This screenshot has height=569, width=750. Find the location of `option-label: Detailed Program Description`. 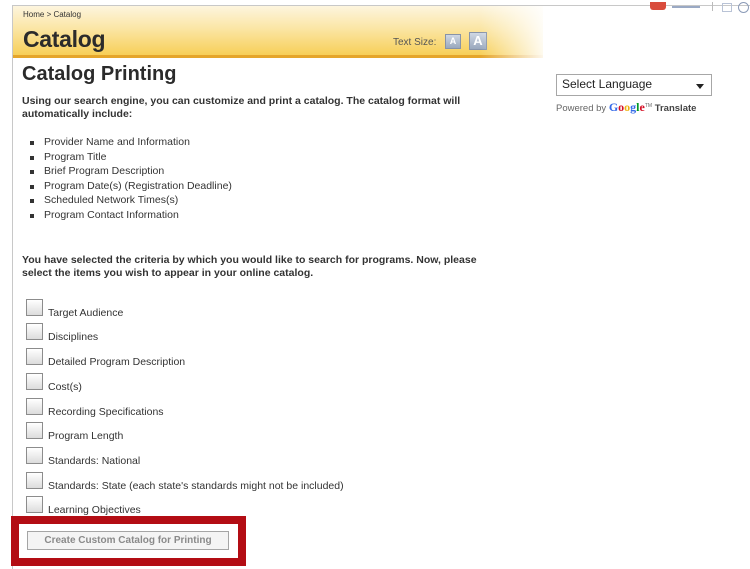

option-label: Detailed Program Description is located at coordinates (117, 362).